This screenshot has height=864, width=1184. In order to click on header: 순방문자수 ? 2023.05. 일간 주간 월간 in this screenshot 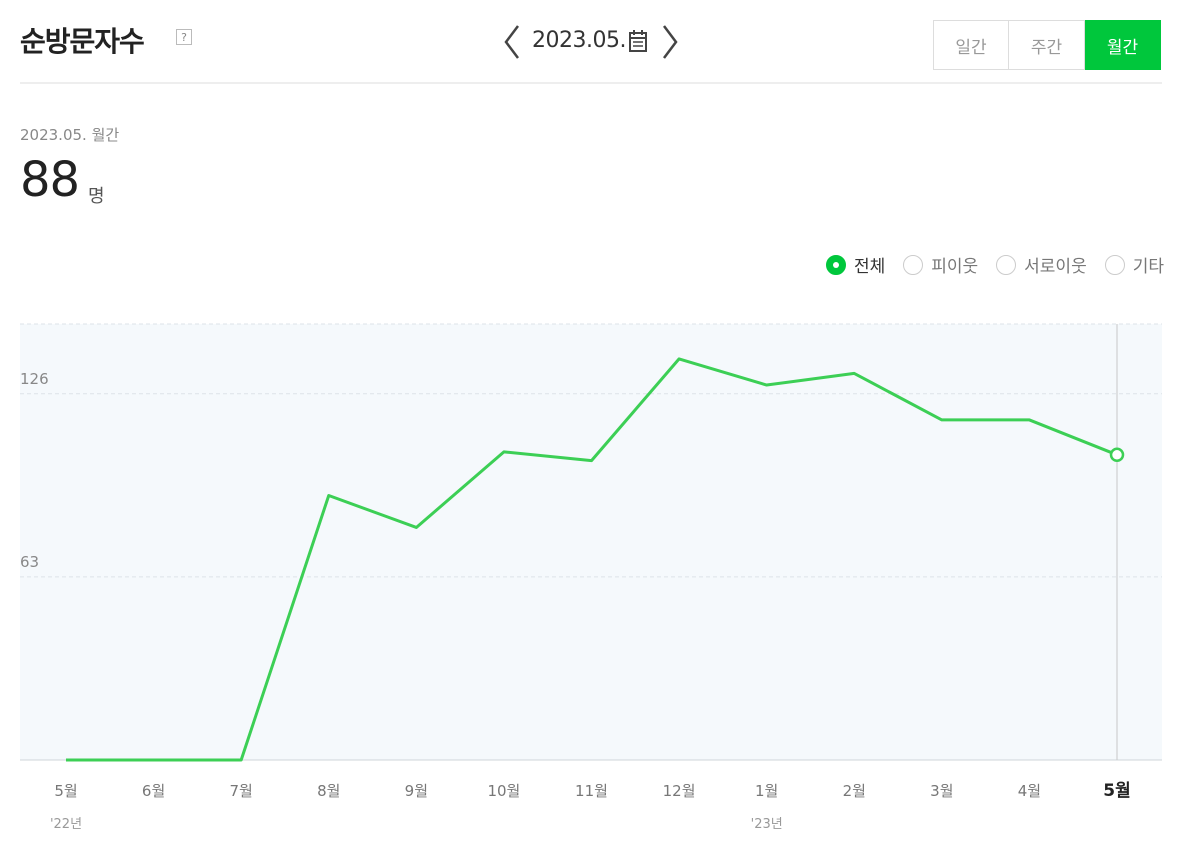, I will do `click(592, 42)`.